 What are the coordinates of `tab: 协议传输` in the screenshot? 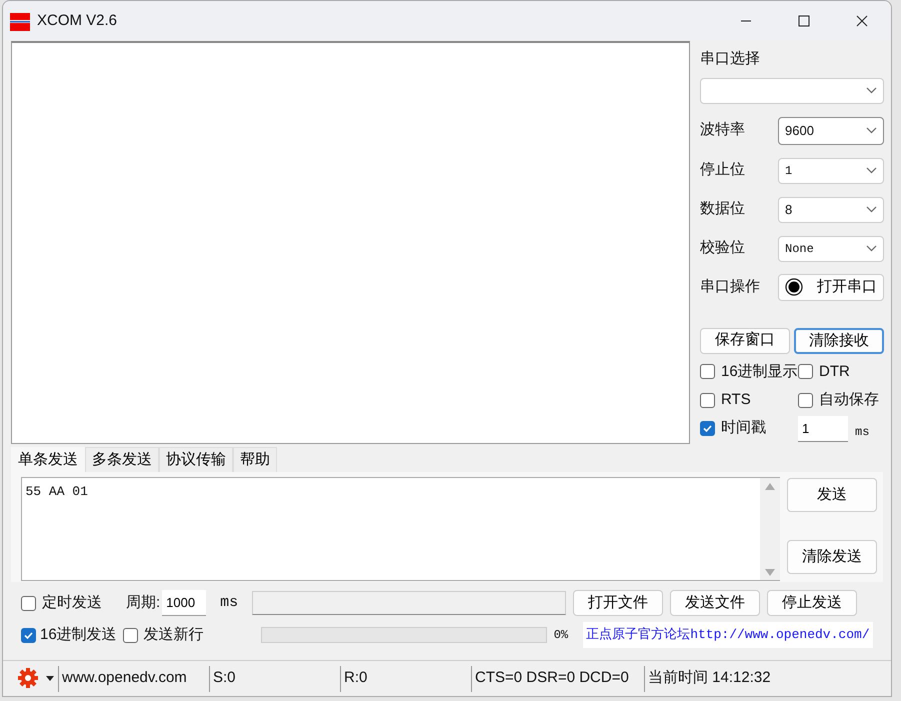 It's located at (196, 459).